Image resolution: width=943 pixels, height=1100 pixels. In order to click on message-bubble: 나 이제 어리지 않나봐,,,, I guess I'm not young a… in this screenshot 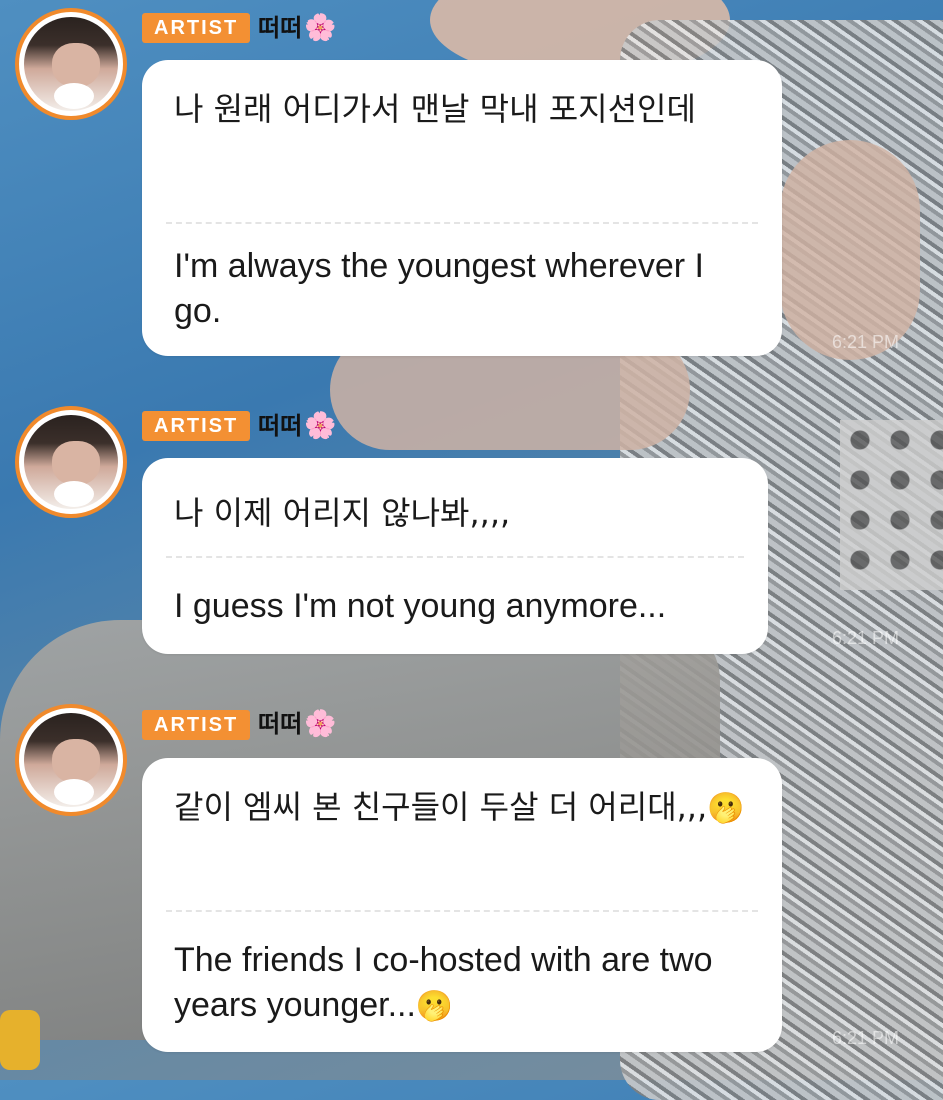, I will do `click(455, 556)`.